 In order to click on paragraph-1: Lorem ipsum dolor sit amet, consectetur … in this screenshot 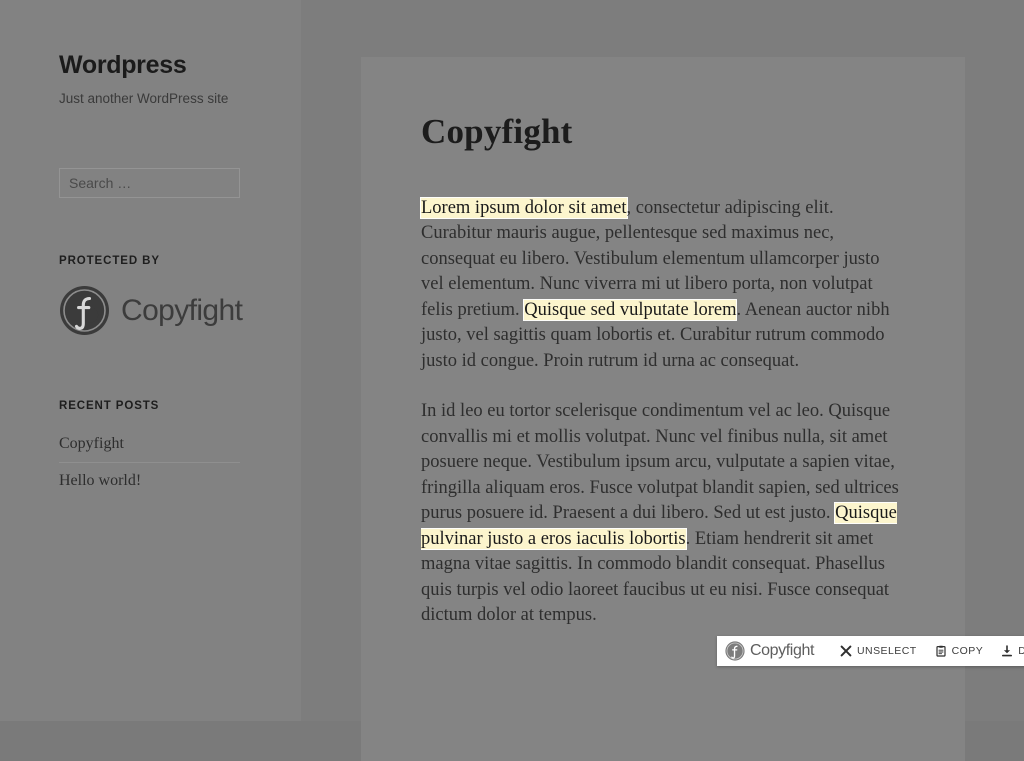, I will do `click(663, 285)`.